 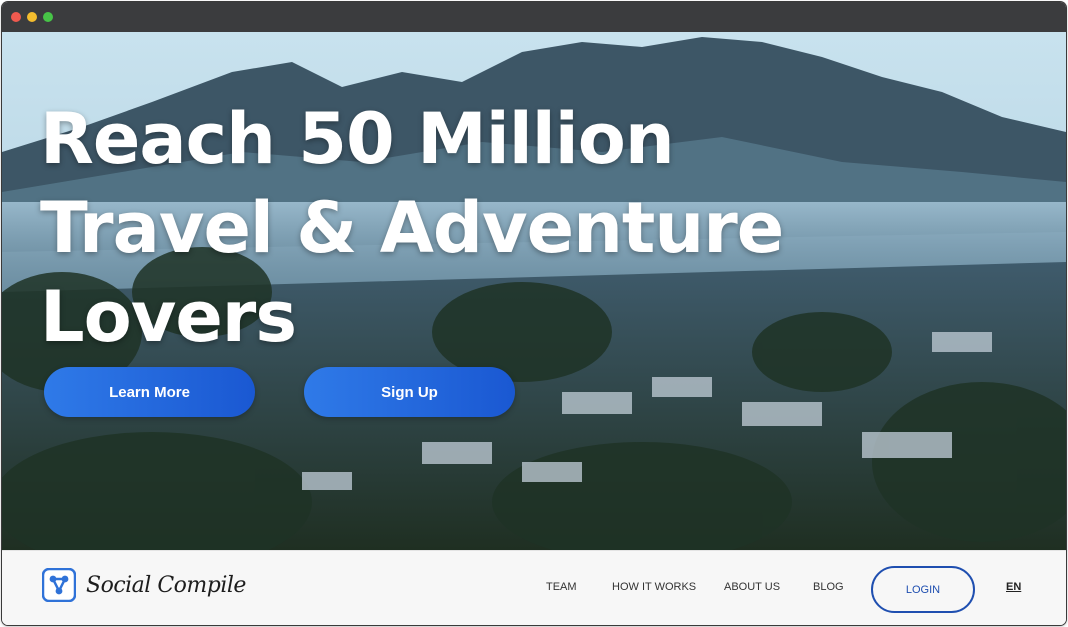 What do you see at coordinates (752, 587) in the screenshot?
I see `nav-item-about-us: ABOUT US` at bounding box center [752, 587].